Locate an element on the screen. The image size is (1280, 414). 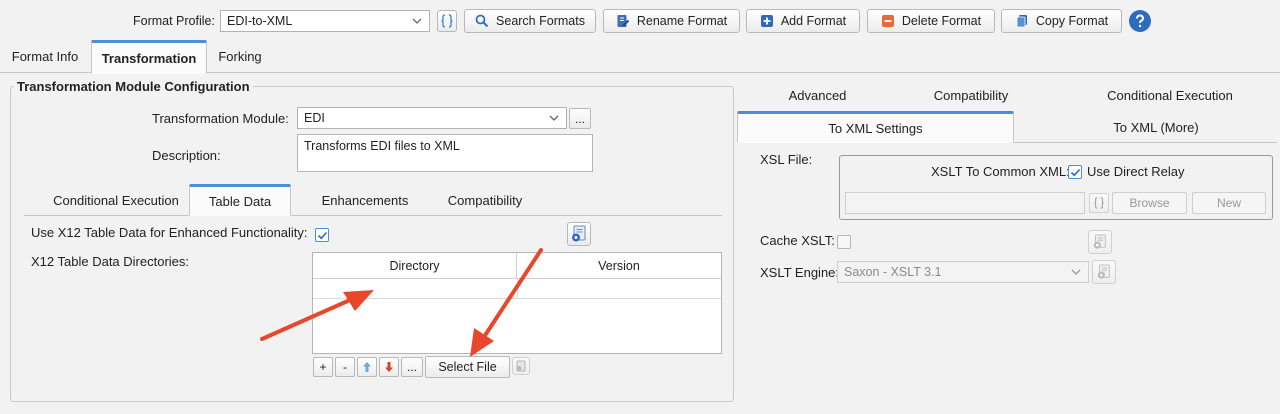
new-button: New is located at coordinates (1229, 203).